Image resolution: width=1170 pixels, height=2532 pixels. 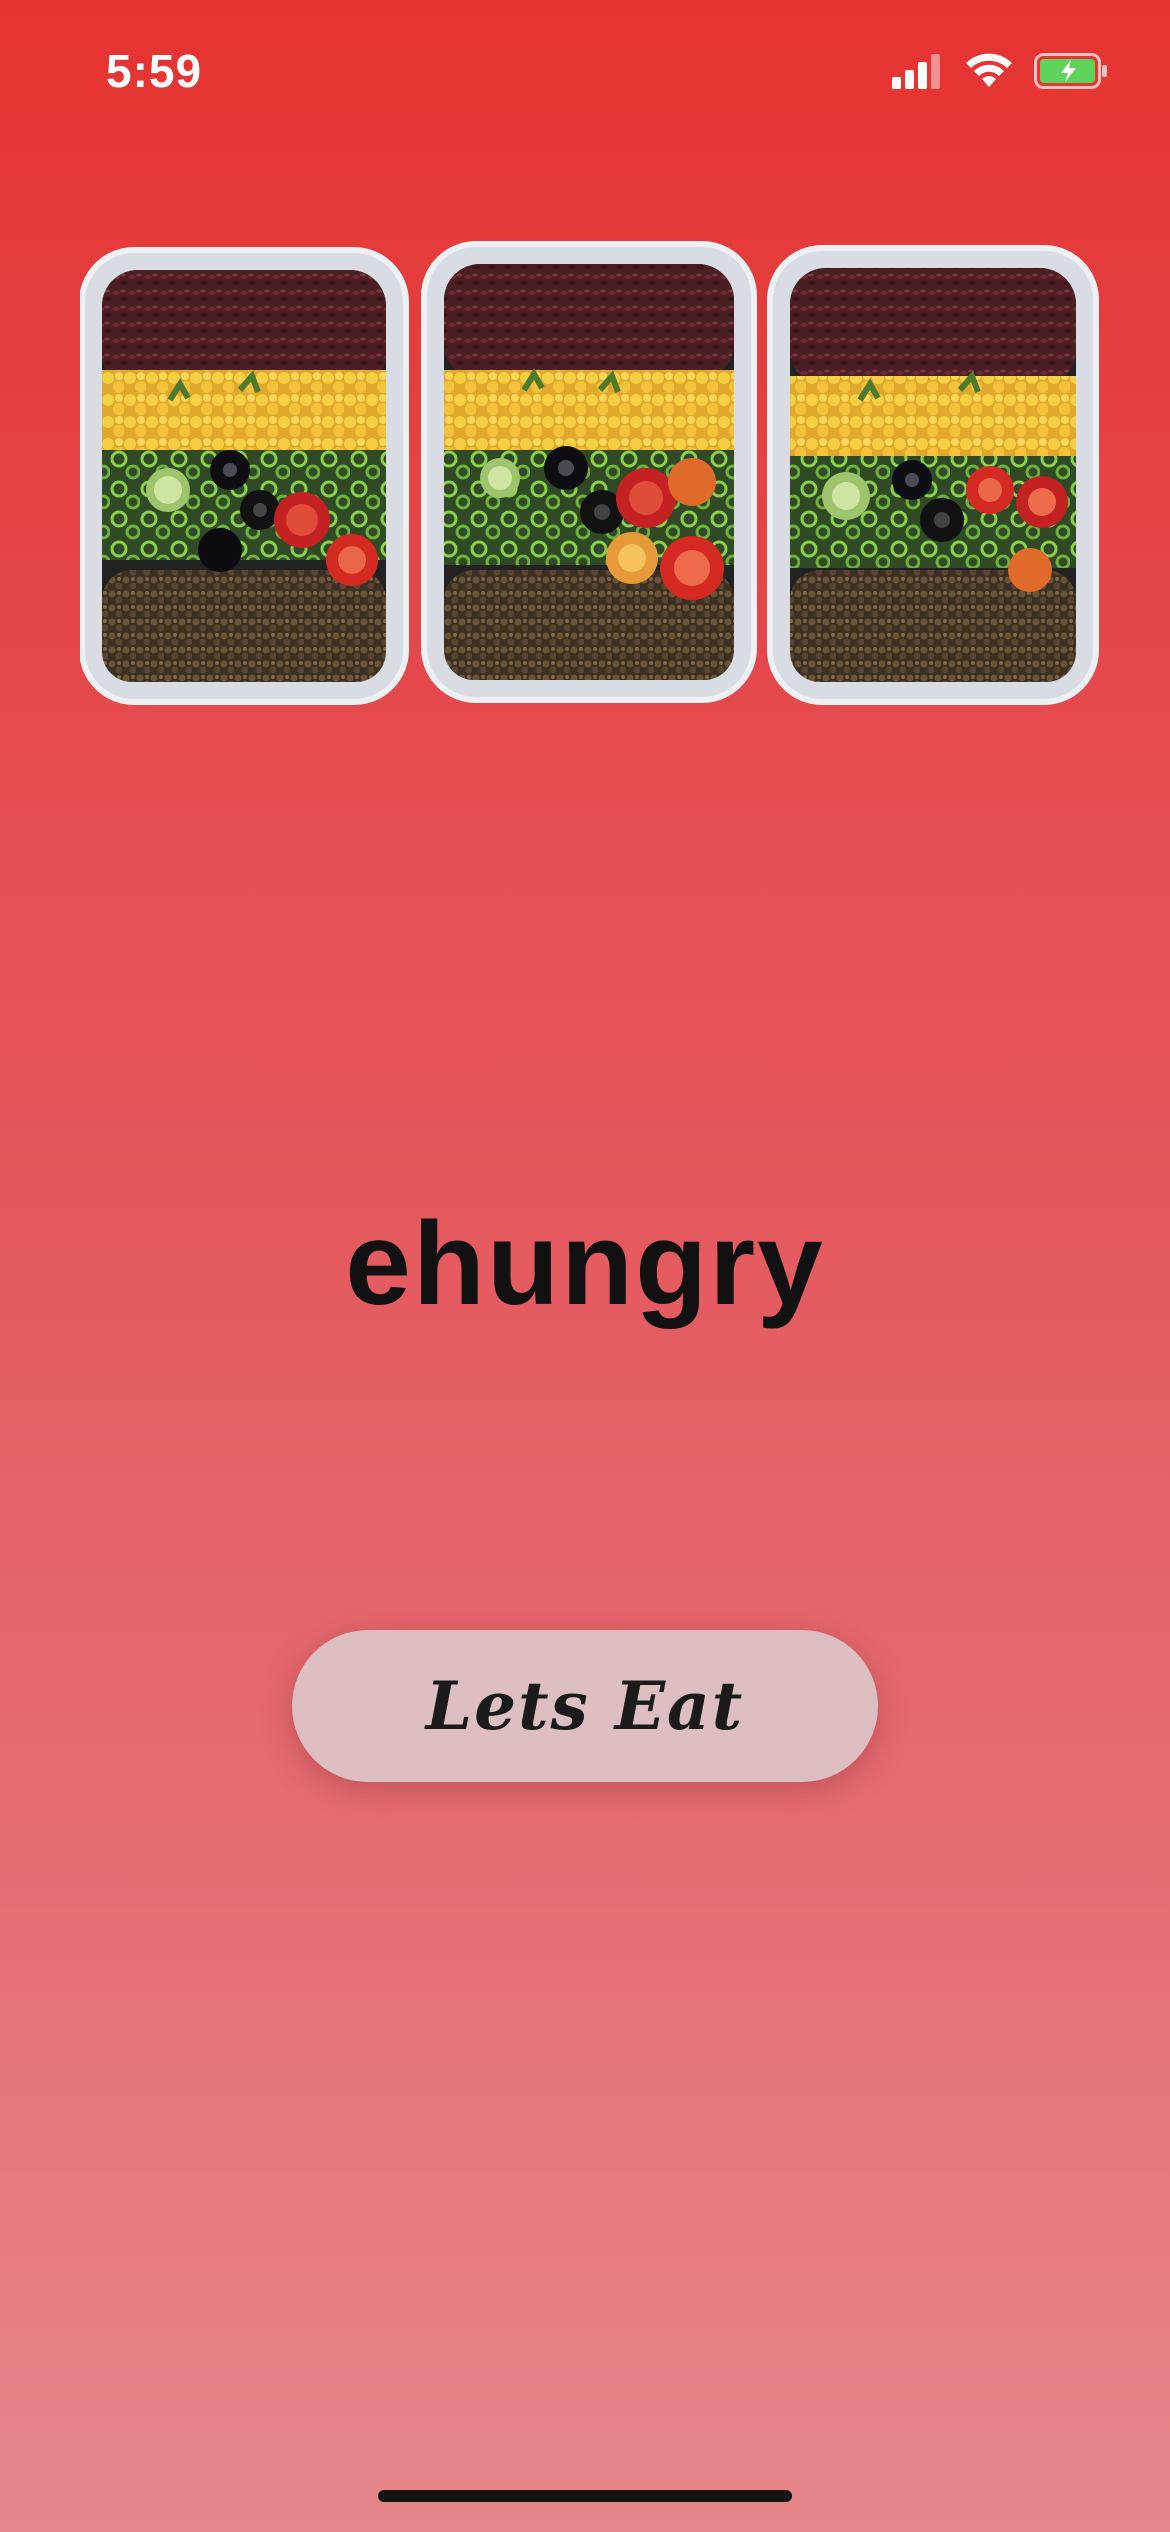 I want to click on home-indicator, so click(x=585, y=2496).